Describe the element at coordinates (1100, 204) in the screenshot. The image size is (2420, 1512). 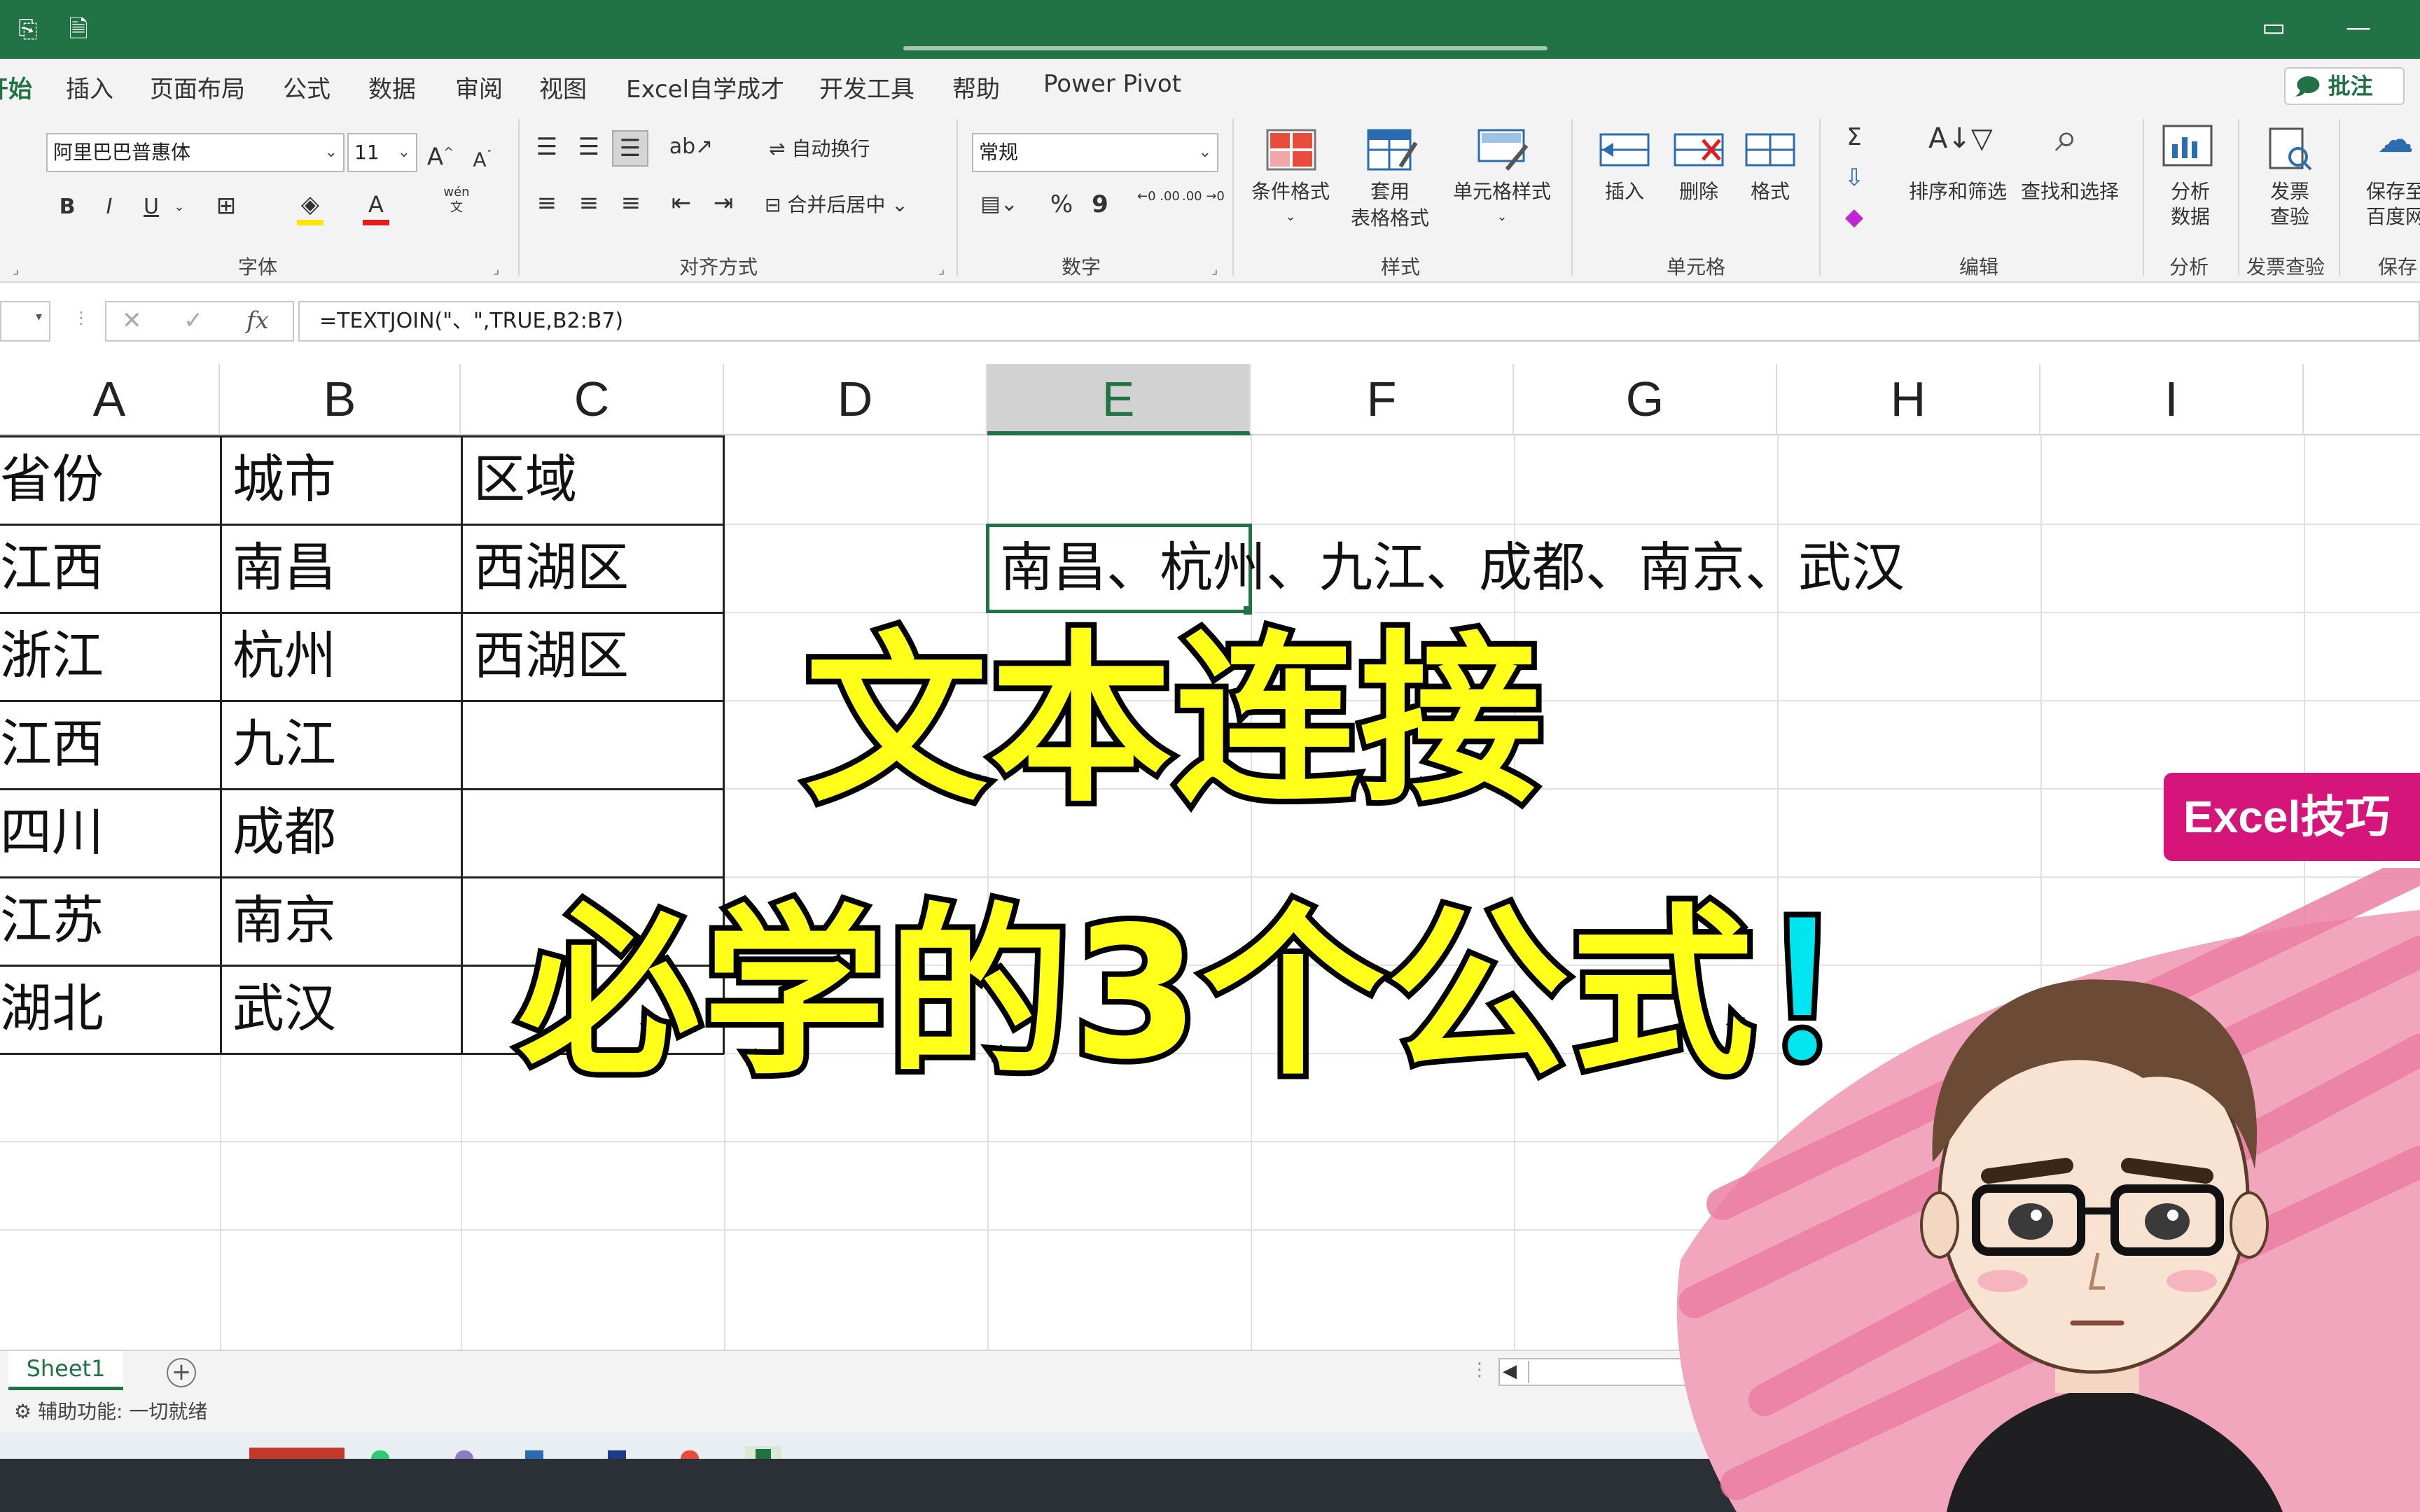
I see `comma-style-button: 9` at that location.